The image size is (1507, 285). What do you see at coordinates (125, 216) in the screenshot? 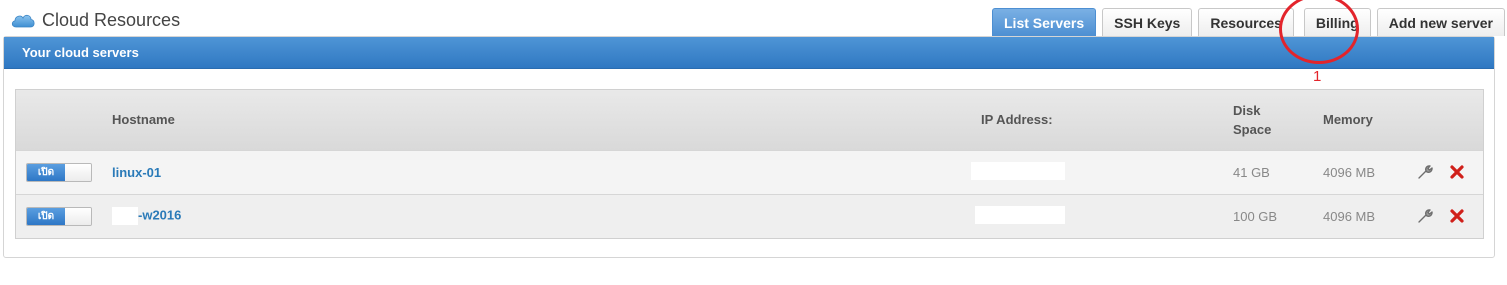
I see `hostname-redacted-prefix` at bounding box center [125, 216].